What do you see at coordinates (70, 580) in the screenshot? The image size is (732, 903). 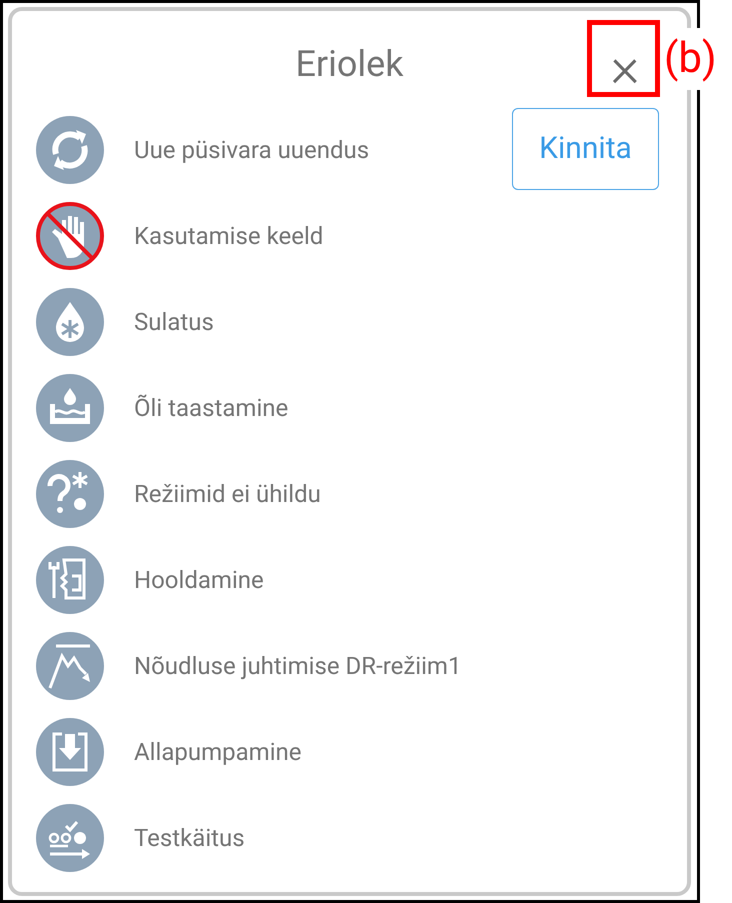 I see `wrench-panel-icon` at bounding box center [70, 580].